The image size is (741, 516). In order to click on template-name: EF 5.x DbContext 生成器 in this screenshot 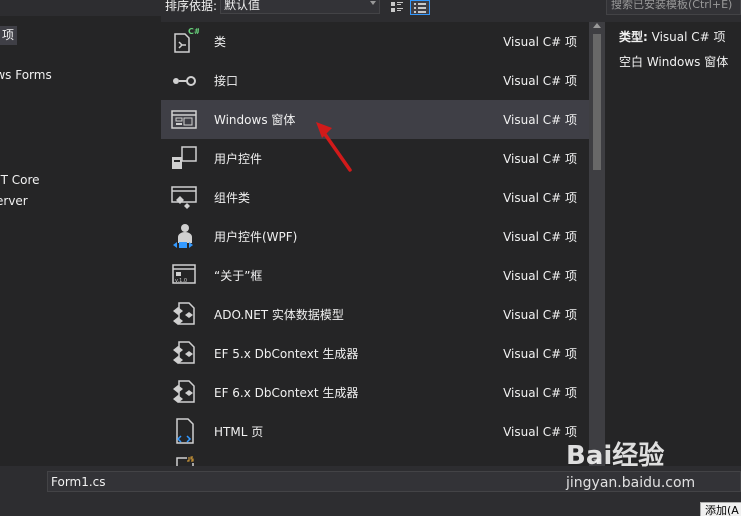, I will do `click(286, 354)`.